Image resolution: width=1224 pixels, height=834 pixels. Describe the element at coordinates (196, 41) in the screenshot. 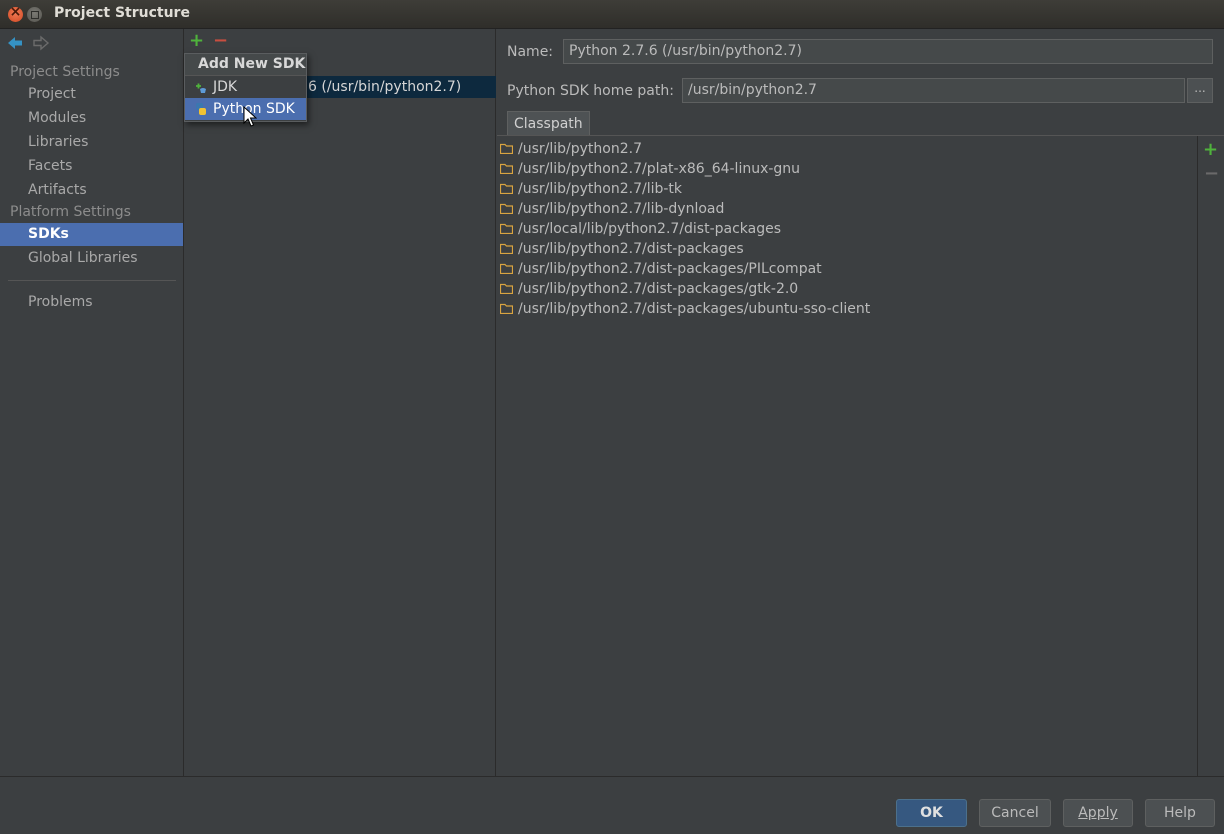

I see `add-sdk-button: +` at that location.